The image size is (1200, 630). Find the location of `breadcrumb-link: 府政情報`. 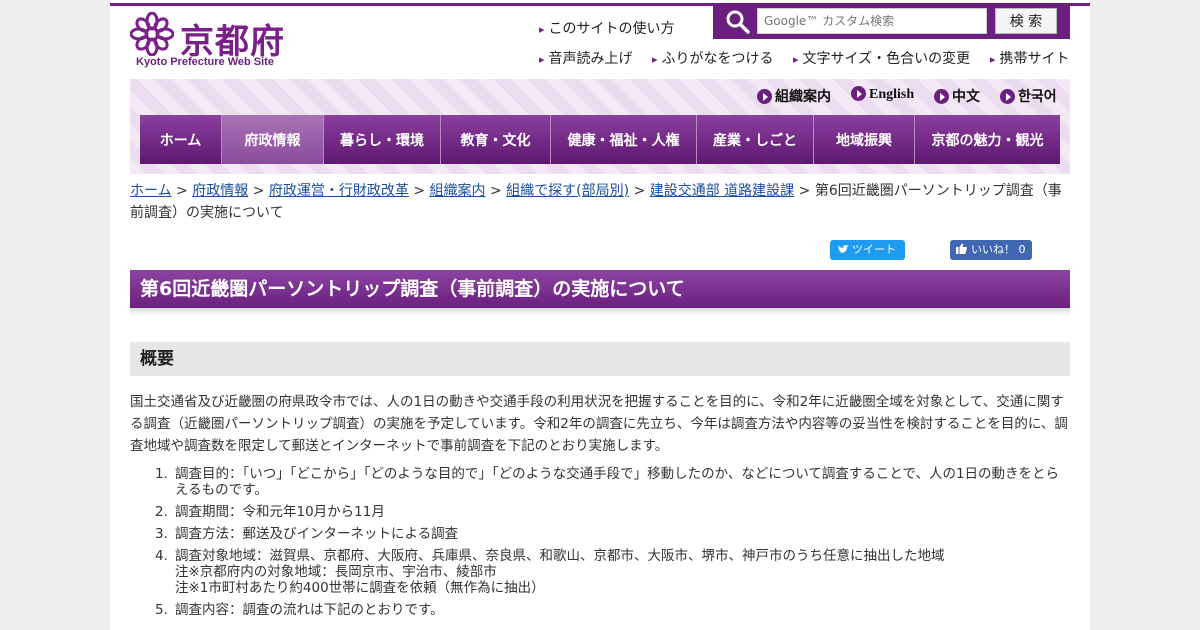

breadcrumb-link: 府政情報 is located at coordinates (220, 191).